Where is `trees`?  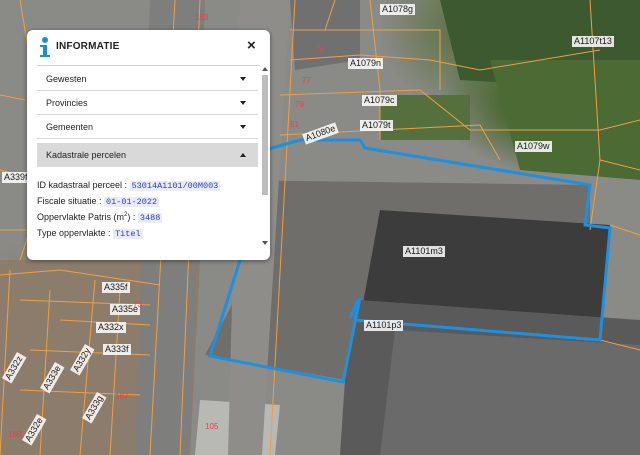 trees is located at coordinates (565, 120).